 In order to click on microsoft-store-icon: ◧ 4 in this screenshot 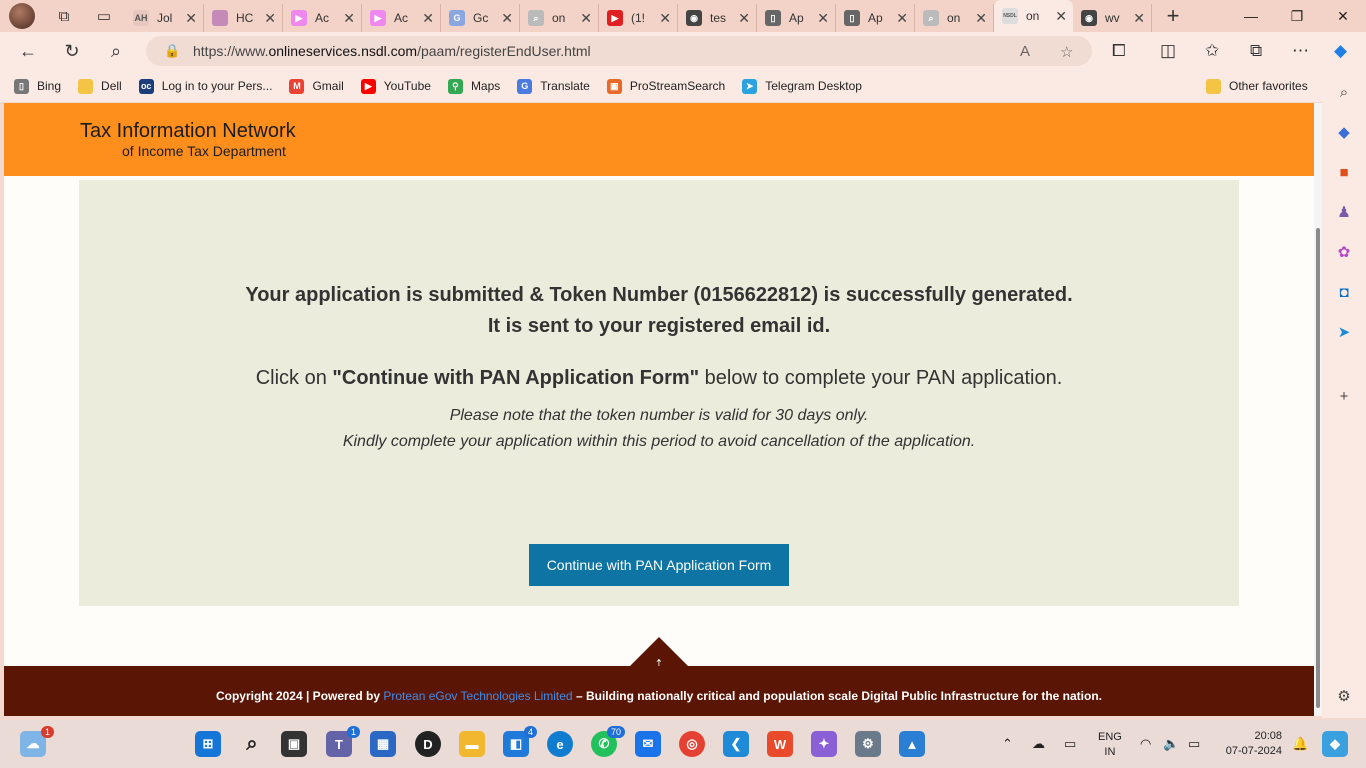, I will do `click(520, 741)`.